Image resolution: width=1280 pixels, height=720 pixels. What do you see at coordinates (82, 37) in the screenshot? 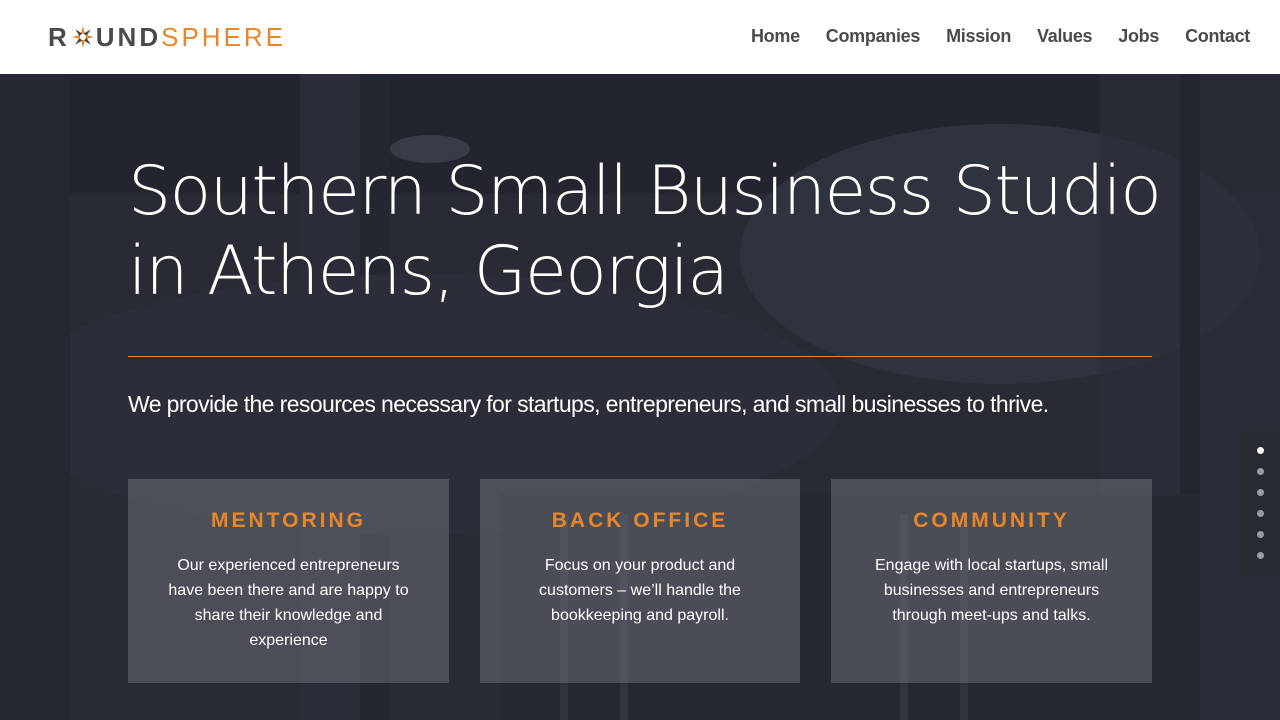
I see `starburst-icon` at bounding box center [82, 37].